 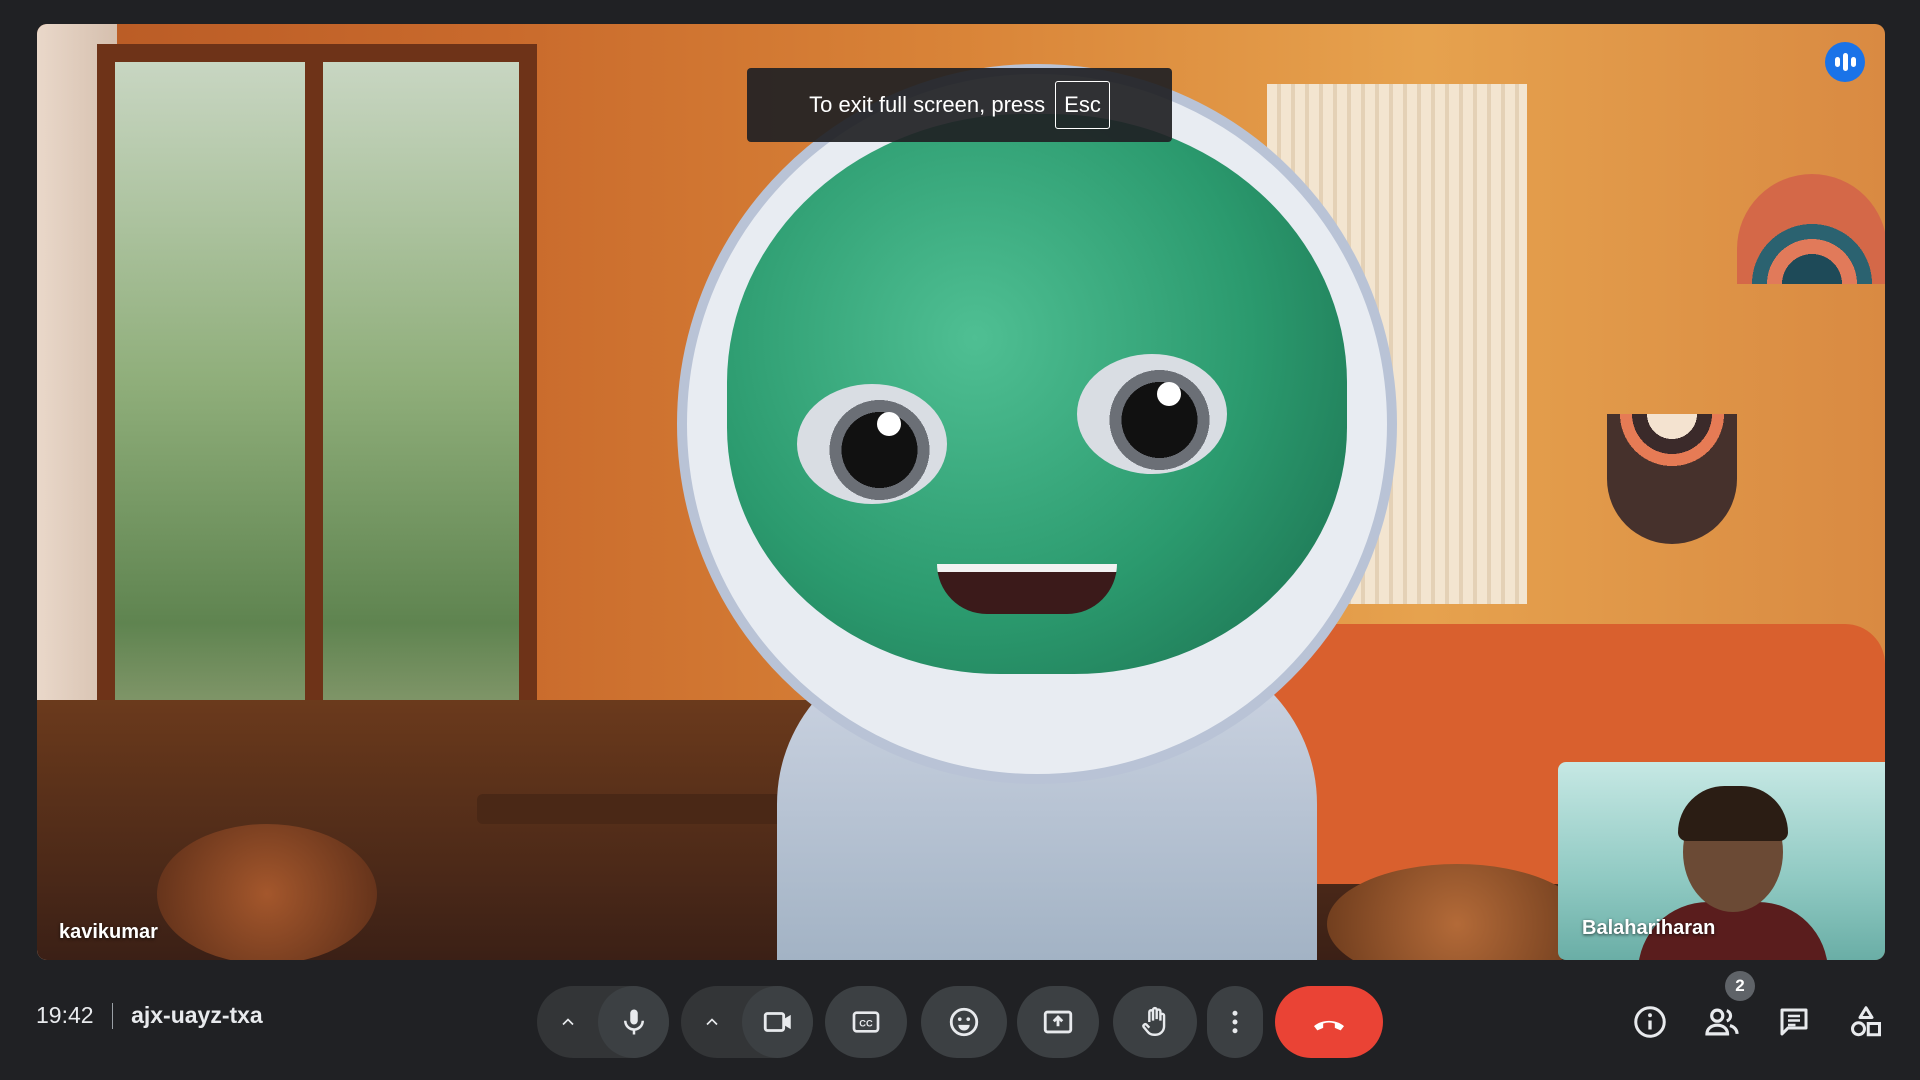 I want to click on self-name-label: Balahariharan, so click(x=1649, y=928).